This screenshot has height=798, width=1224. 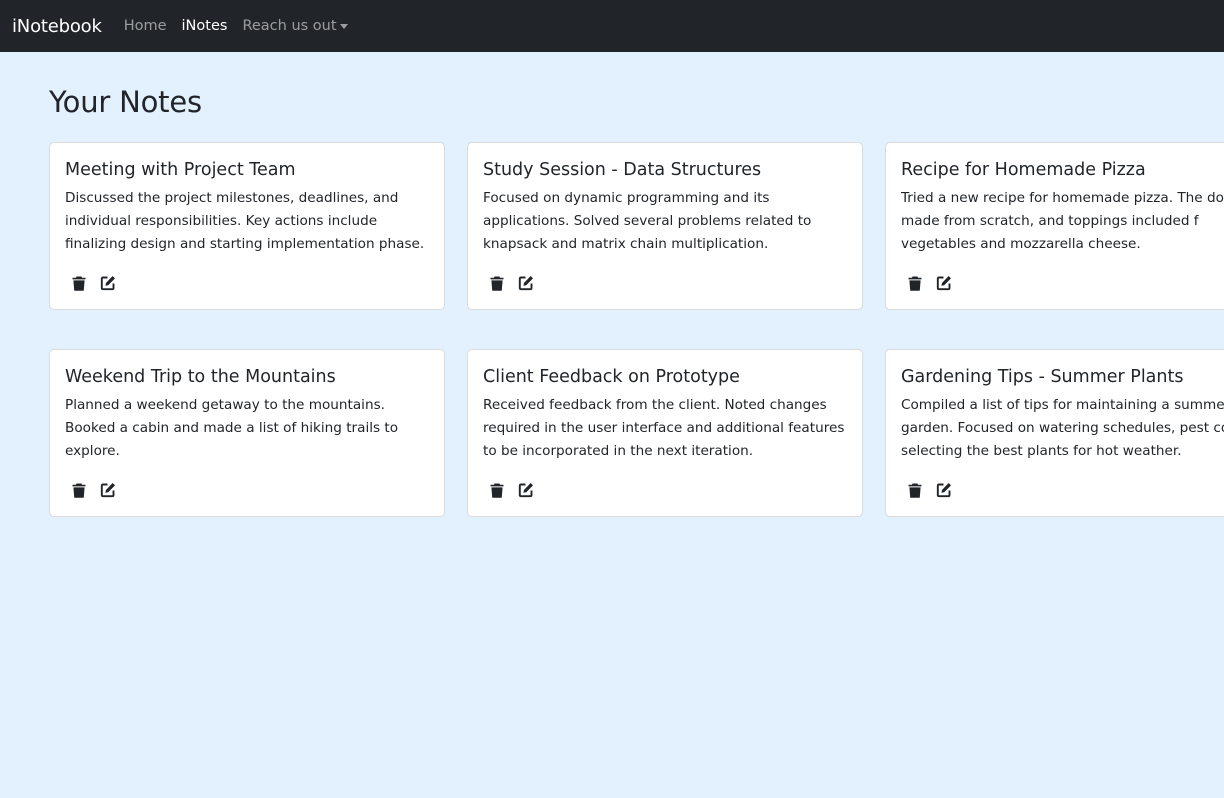 What do you see at coordinates (1042, 377) in the screenshot?
I see `note-title: Gardening Tips - Summer Plants` at bounding box center [1042, 377].